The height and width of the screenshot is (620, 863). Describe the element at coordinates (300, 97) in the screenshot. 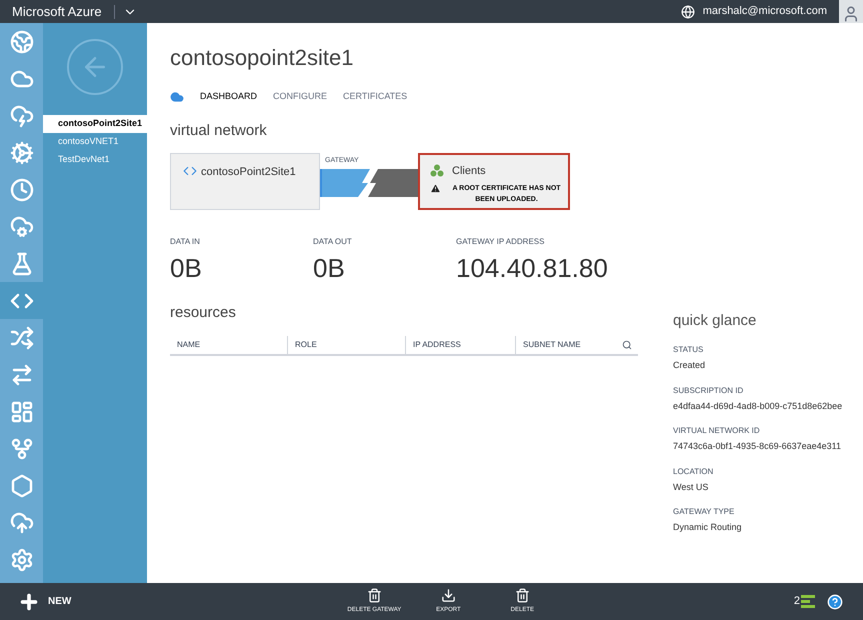

I see `tab: CONFIGURE` at that location.